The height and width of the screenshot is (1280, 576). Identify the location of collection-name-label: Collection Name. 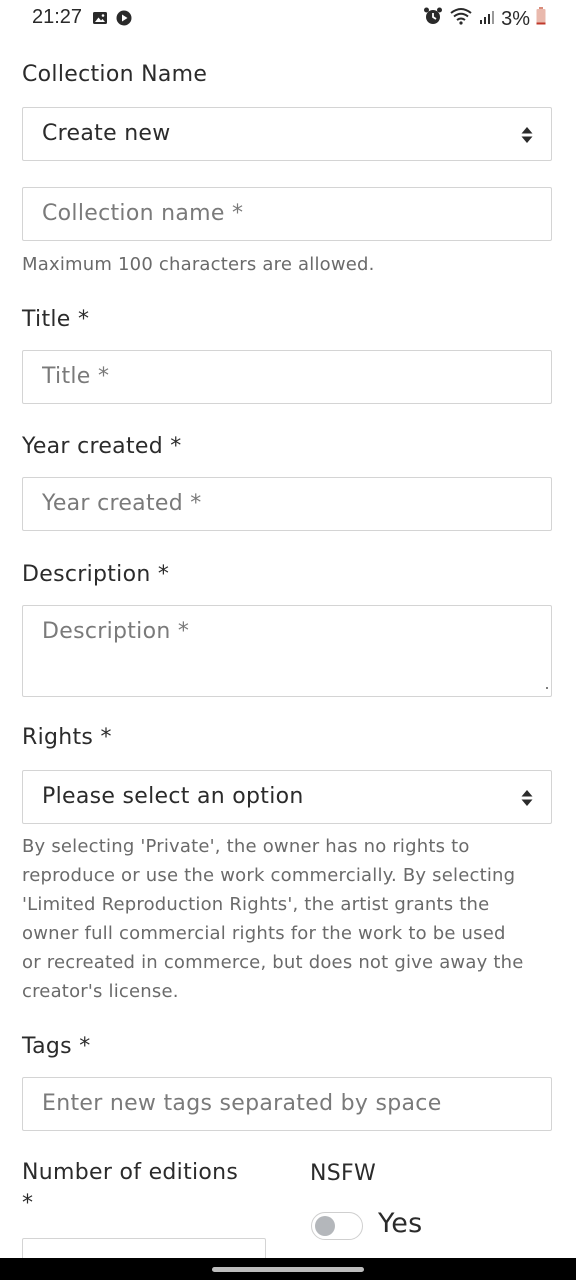
(115, 74).